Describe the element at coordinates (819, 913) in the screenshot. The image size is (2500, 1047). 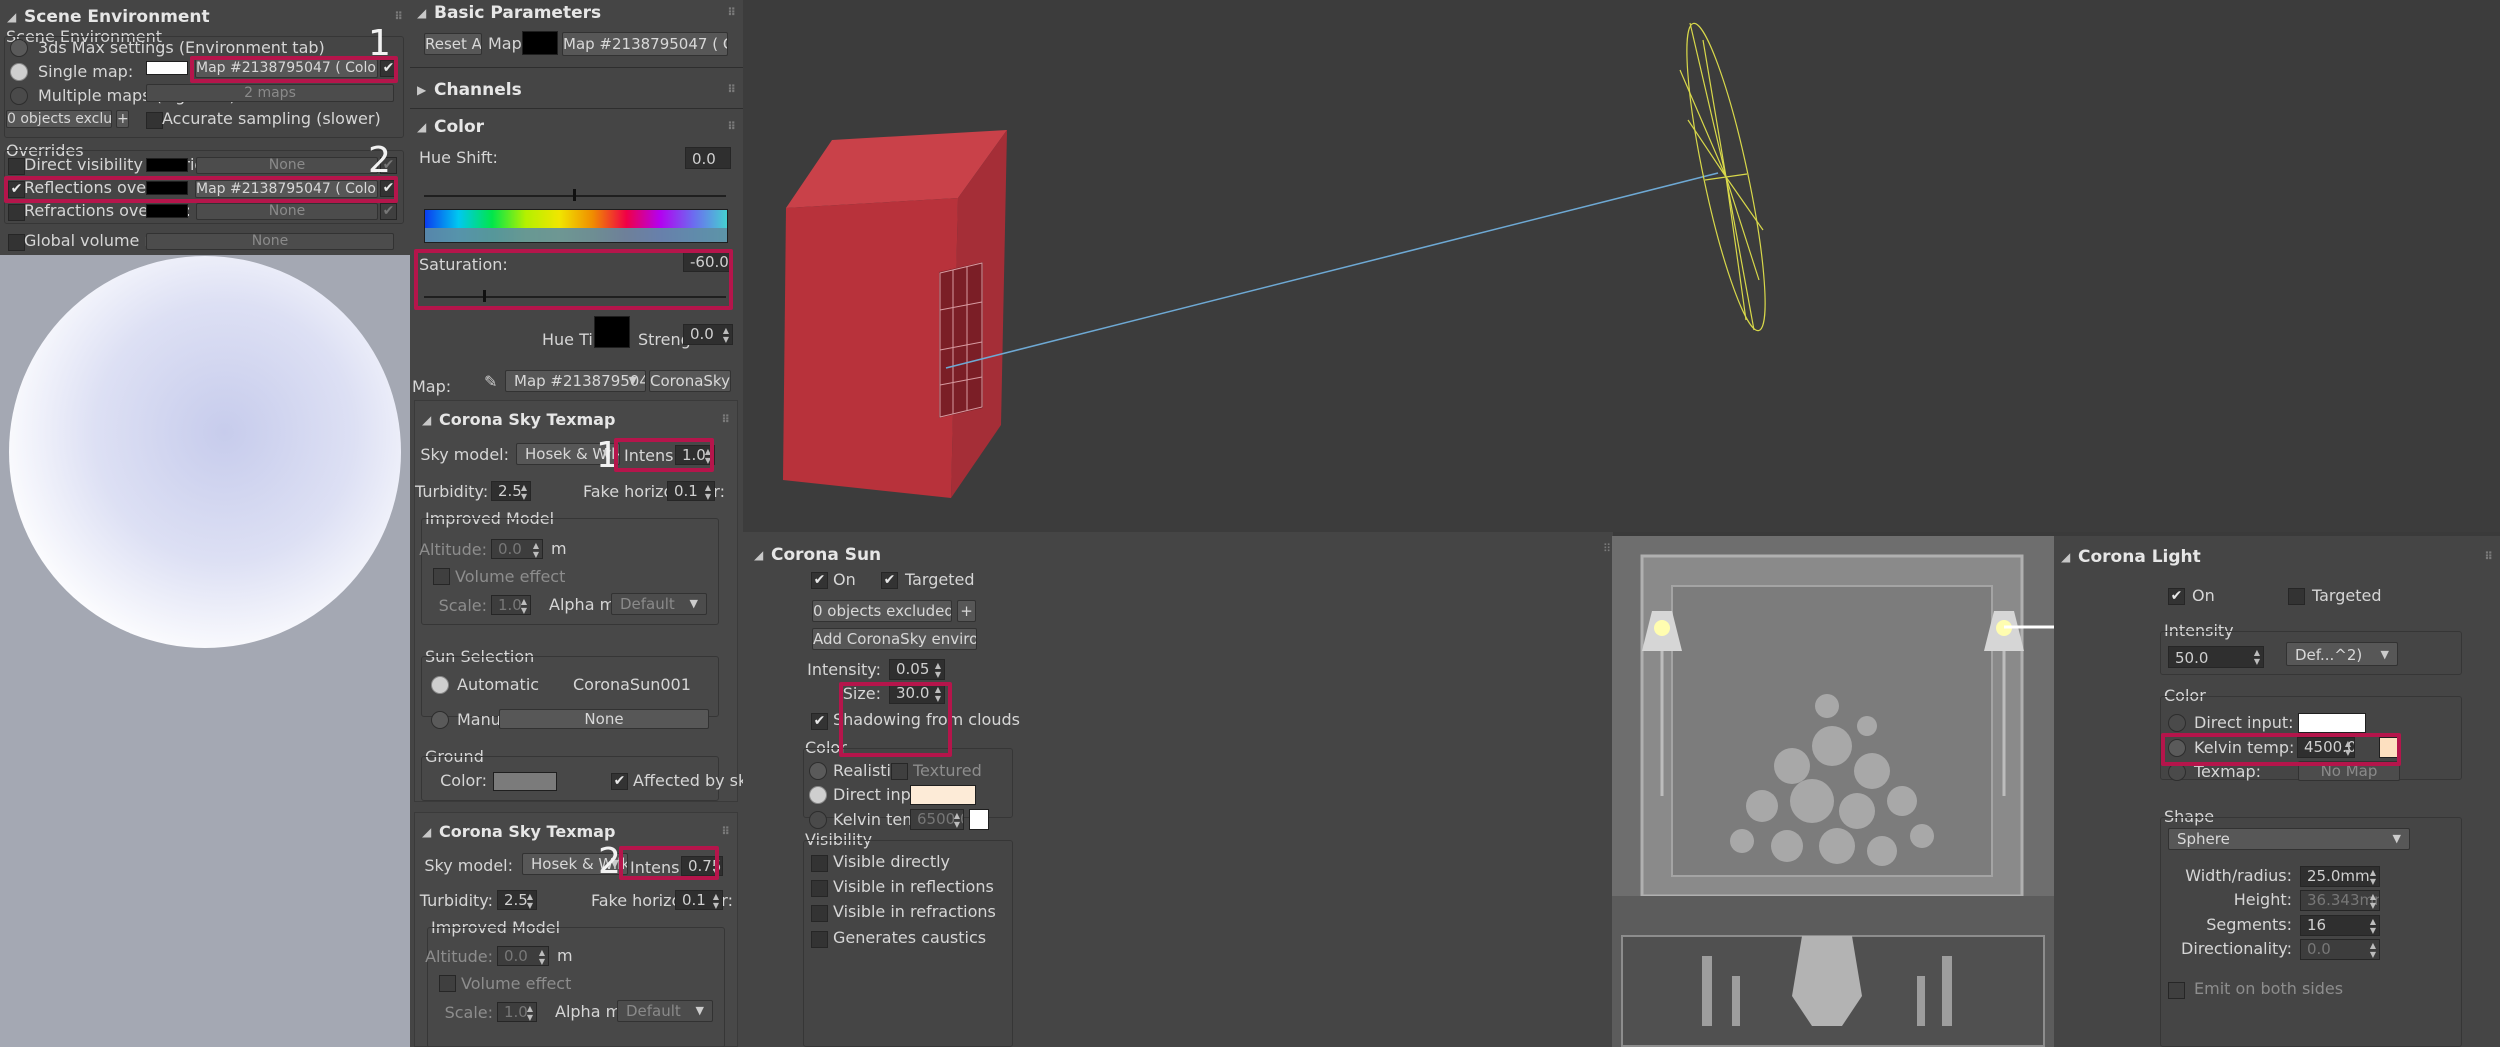
I see `visible-refractions-check` at that location.